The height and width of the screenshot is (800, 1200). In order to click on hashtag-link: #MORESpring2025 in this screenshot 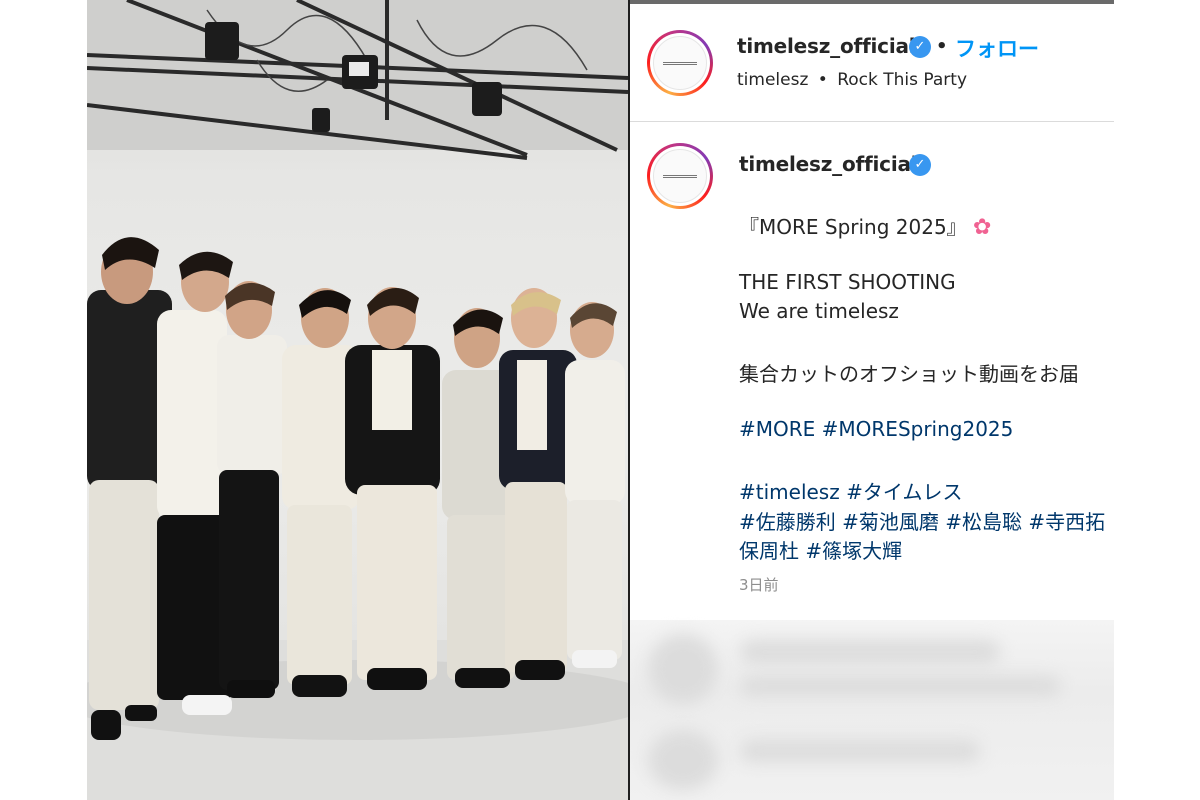, I will do `click(918, 429)`.